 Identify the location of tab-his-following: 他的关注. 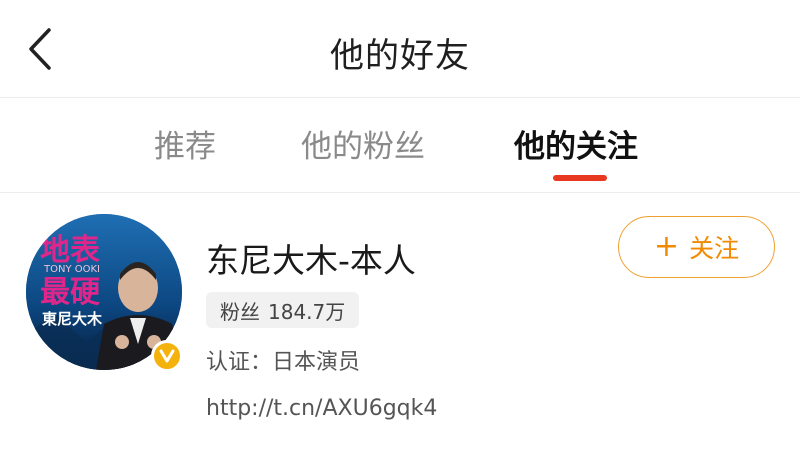
(576, 143).